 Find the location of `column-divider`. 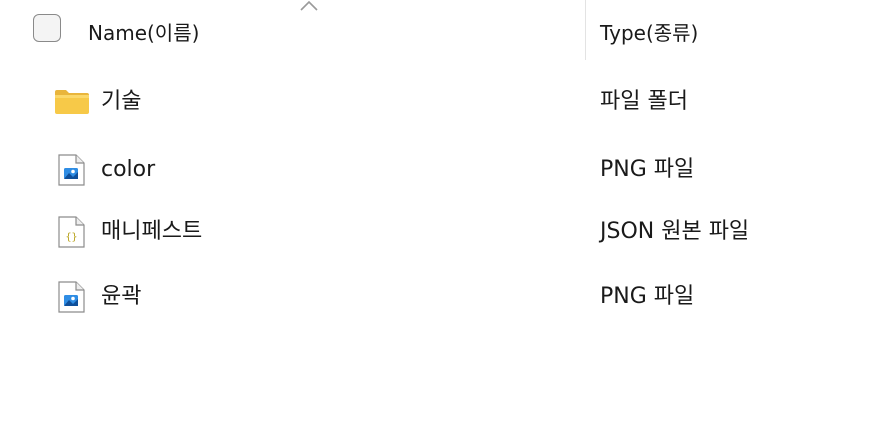

column-divider is located at coordinates (585, 30).